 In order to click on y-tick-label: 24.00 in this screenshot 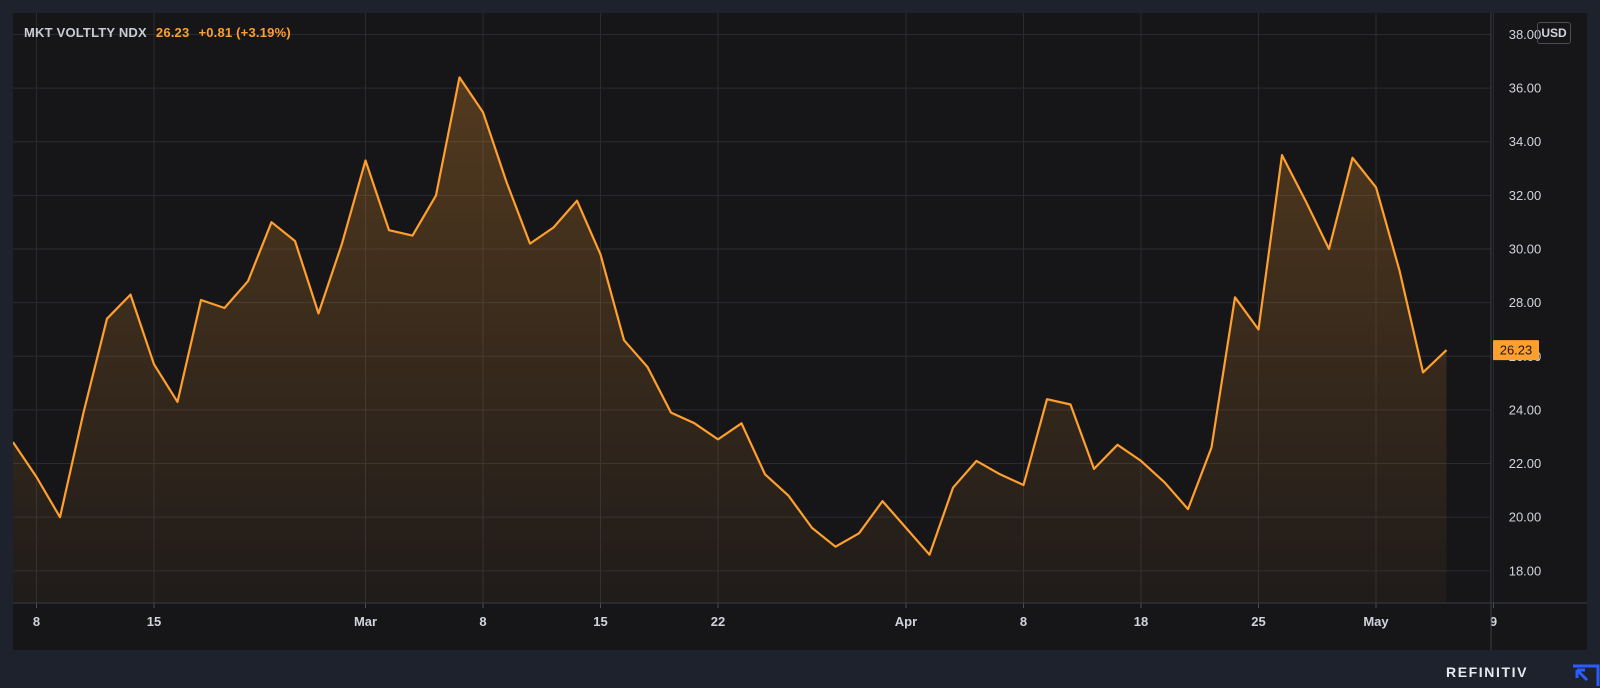, I will do `click(1525, 409)`.